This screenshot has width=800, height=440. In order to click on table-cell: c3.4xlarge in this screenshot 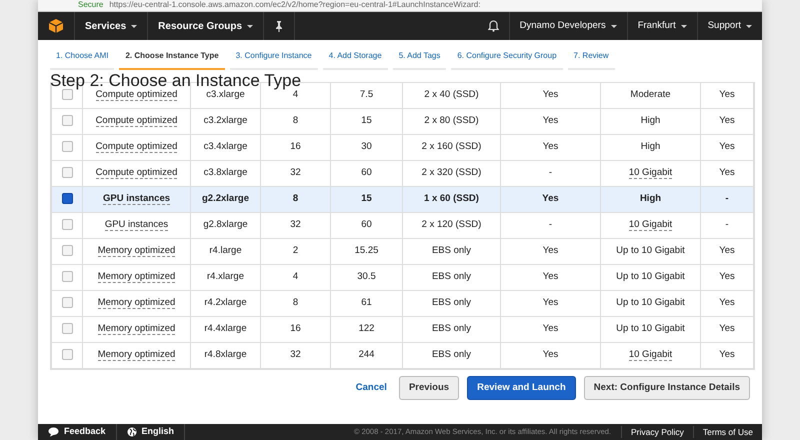, I will do `click(226, 146)`.